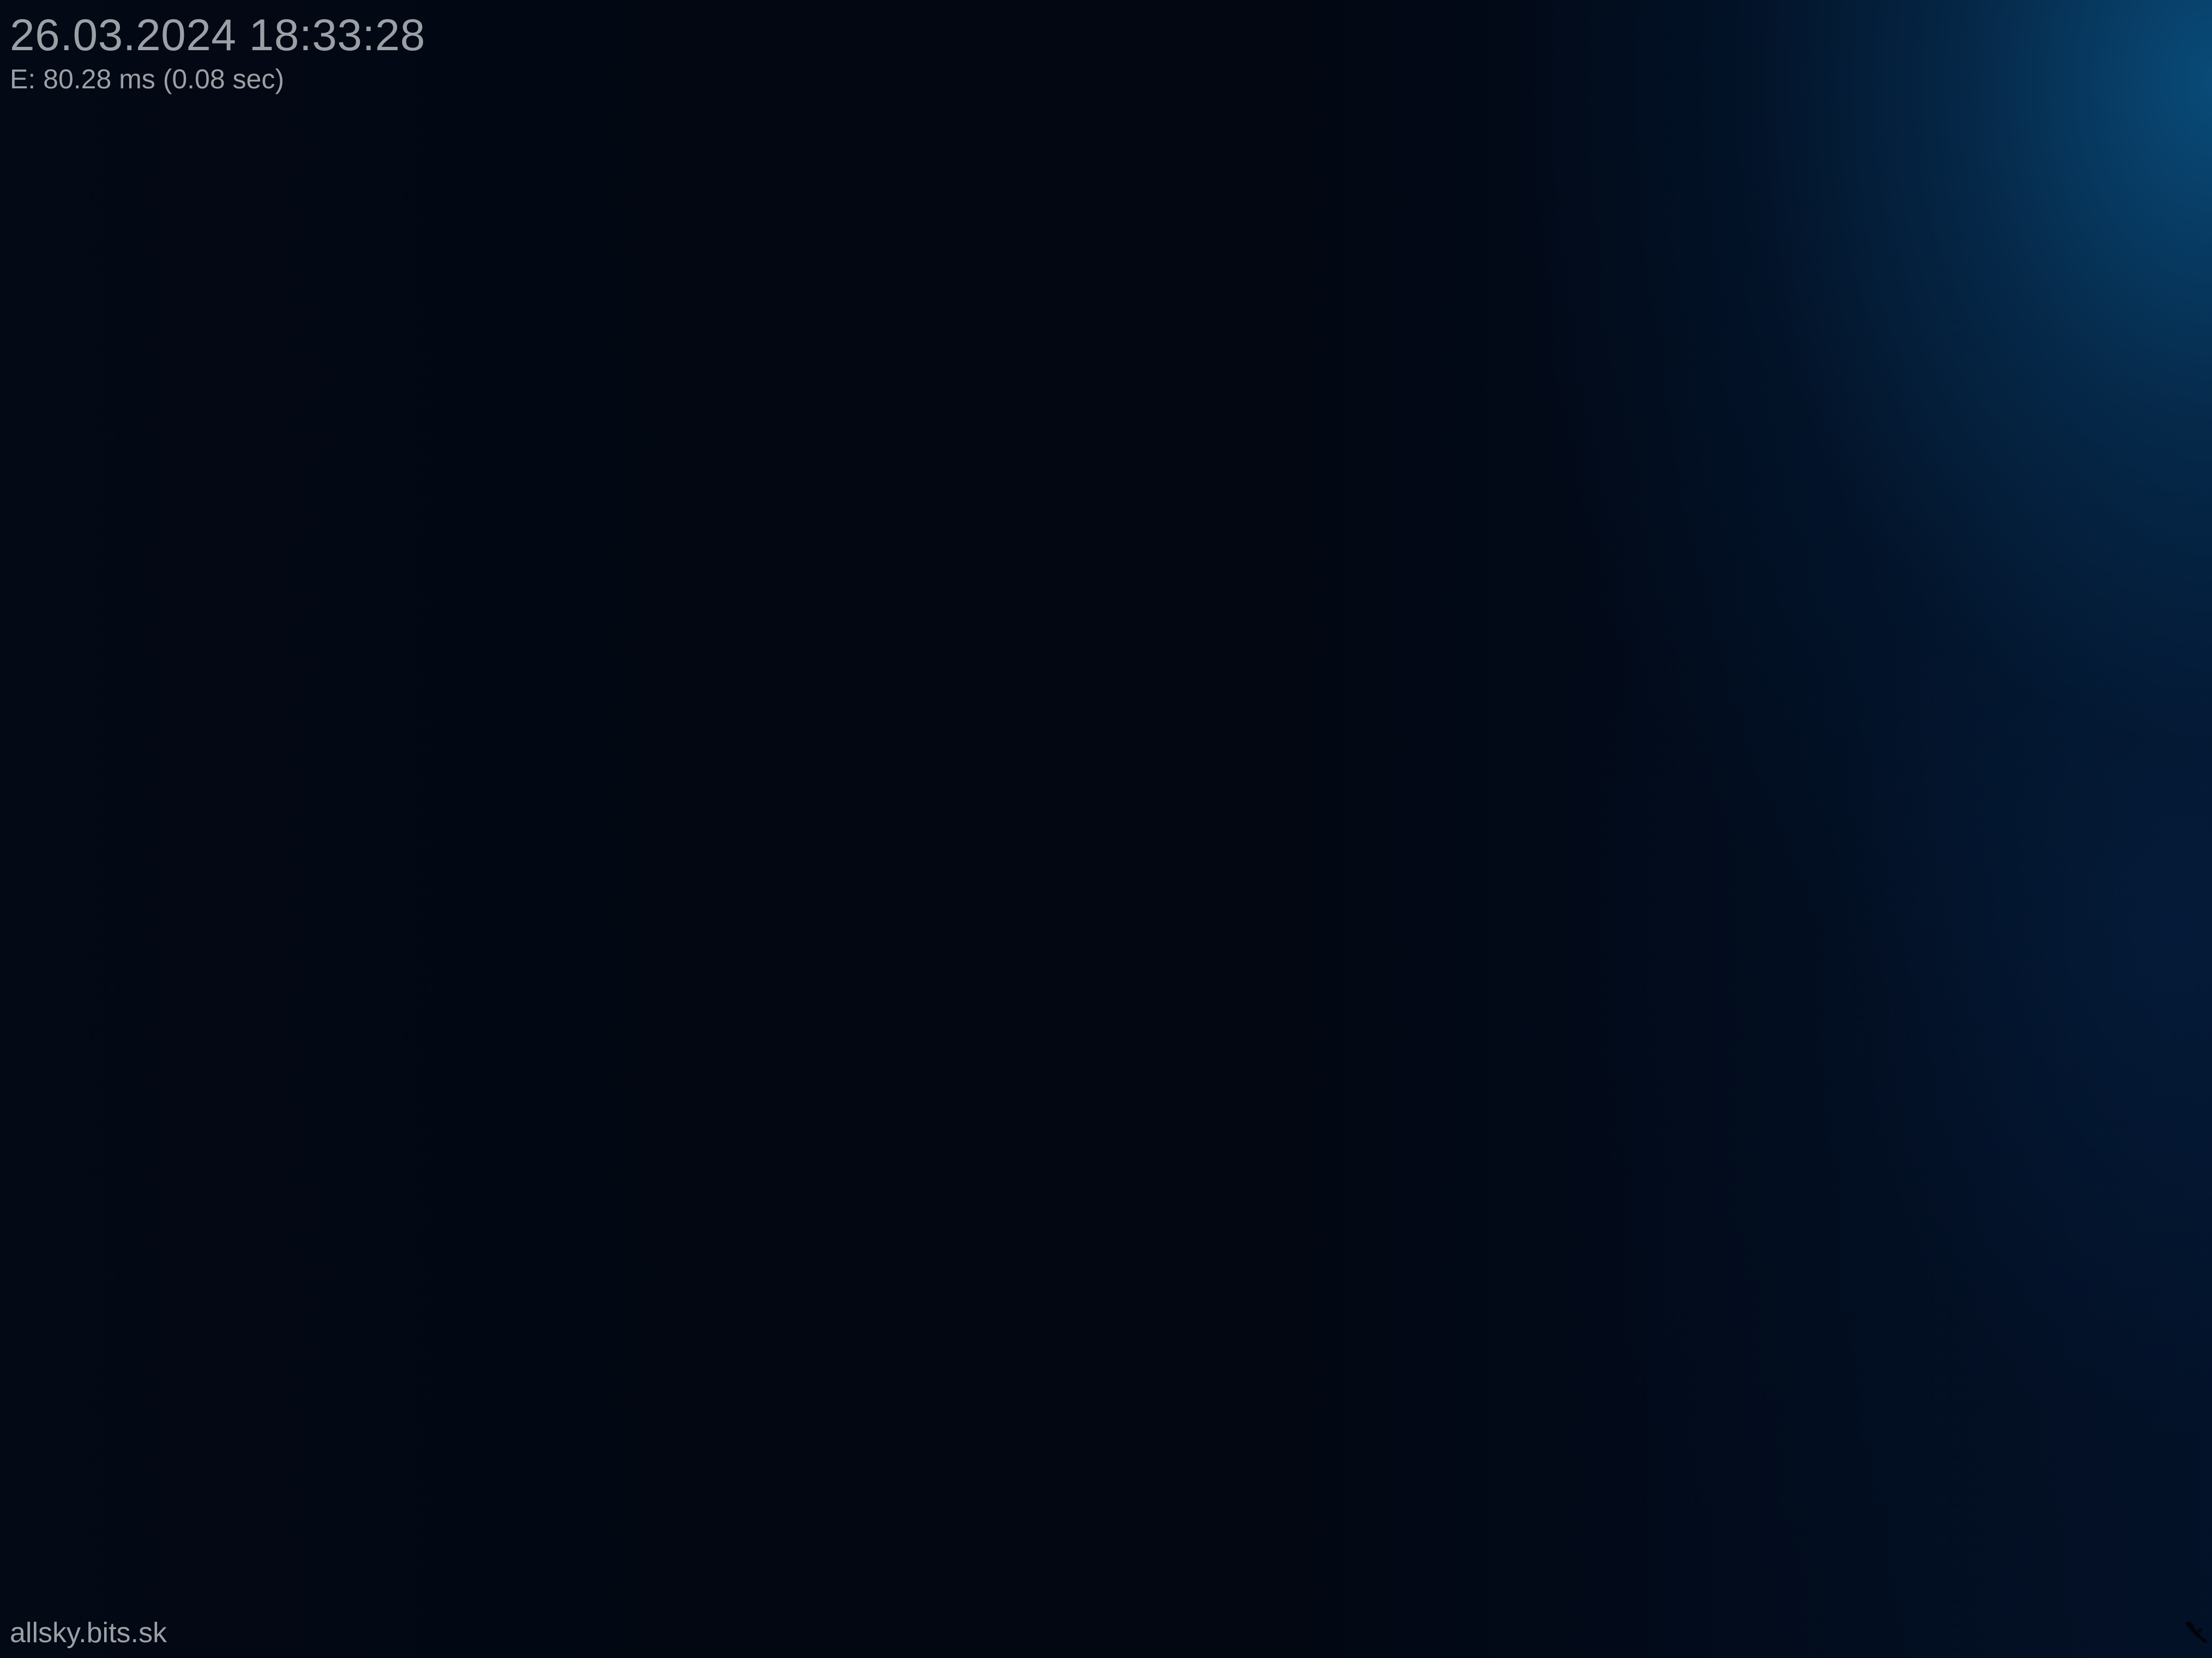 This screenshot has width=2212, height=1658. Describe the element at coordinates (217, 35) in the screenshot. I see `capture-timestamp: 26.03.2024 18:33:28` at that location.